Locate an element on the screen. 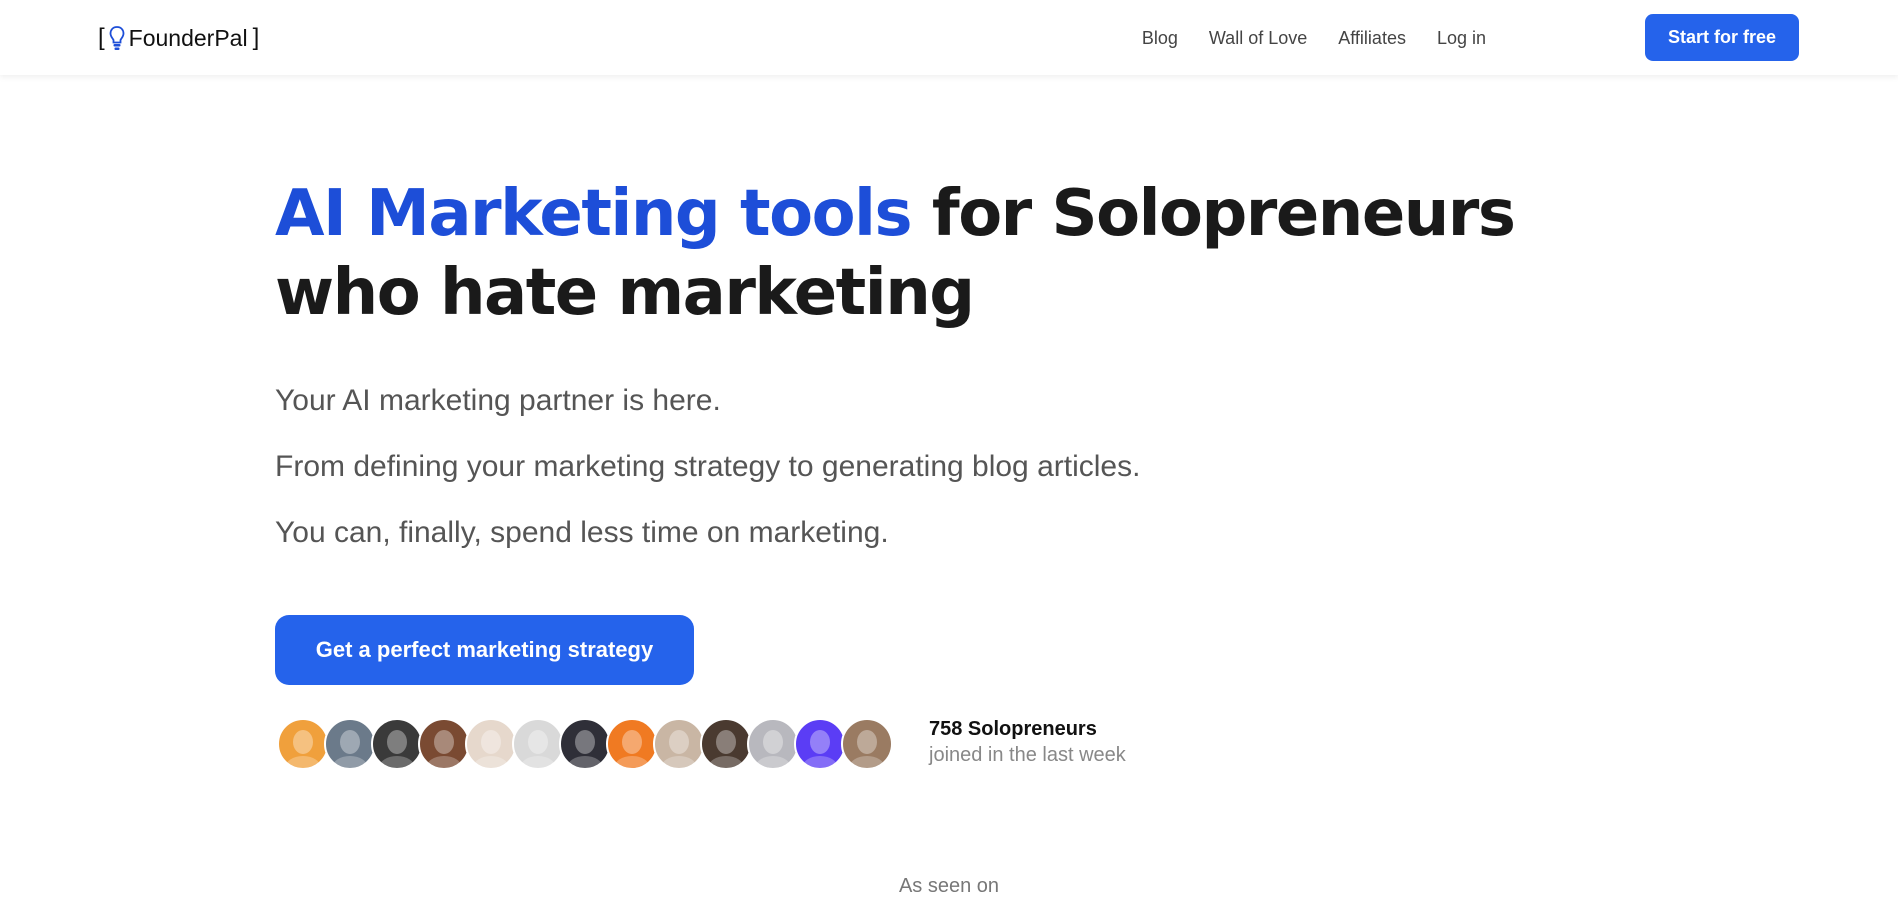 This screenshot has width=1898, height=923. avatar-stack is located at coordinates (585, 744).